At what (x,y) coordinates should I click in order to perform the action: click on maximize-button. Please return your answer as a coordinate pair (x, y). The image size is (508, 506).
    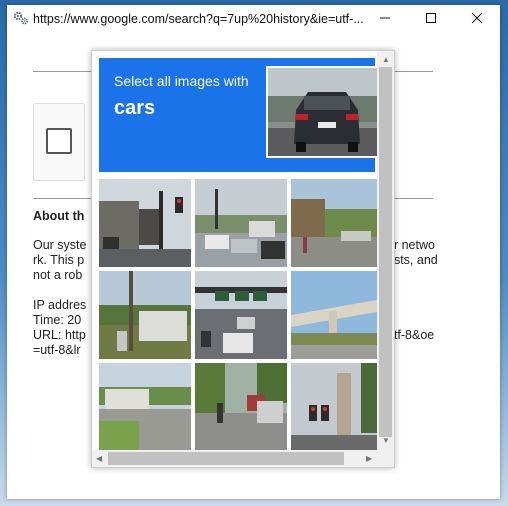
    Looking at the image, I should click on (431, 18).